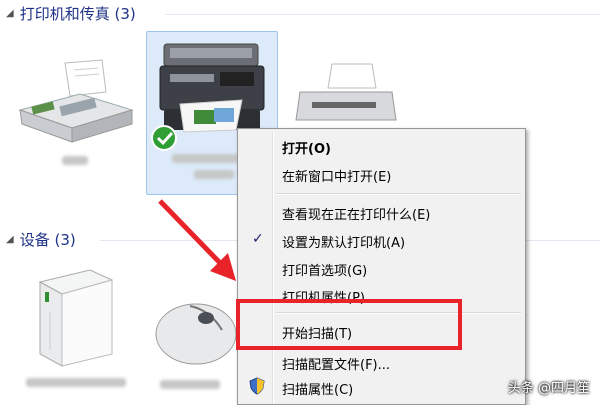  I want to click on computer-device, so click(80, 331).